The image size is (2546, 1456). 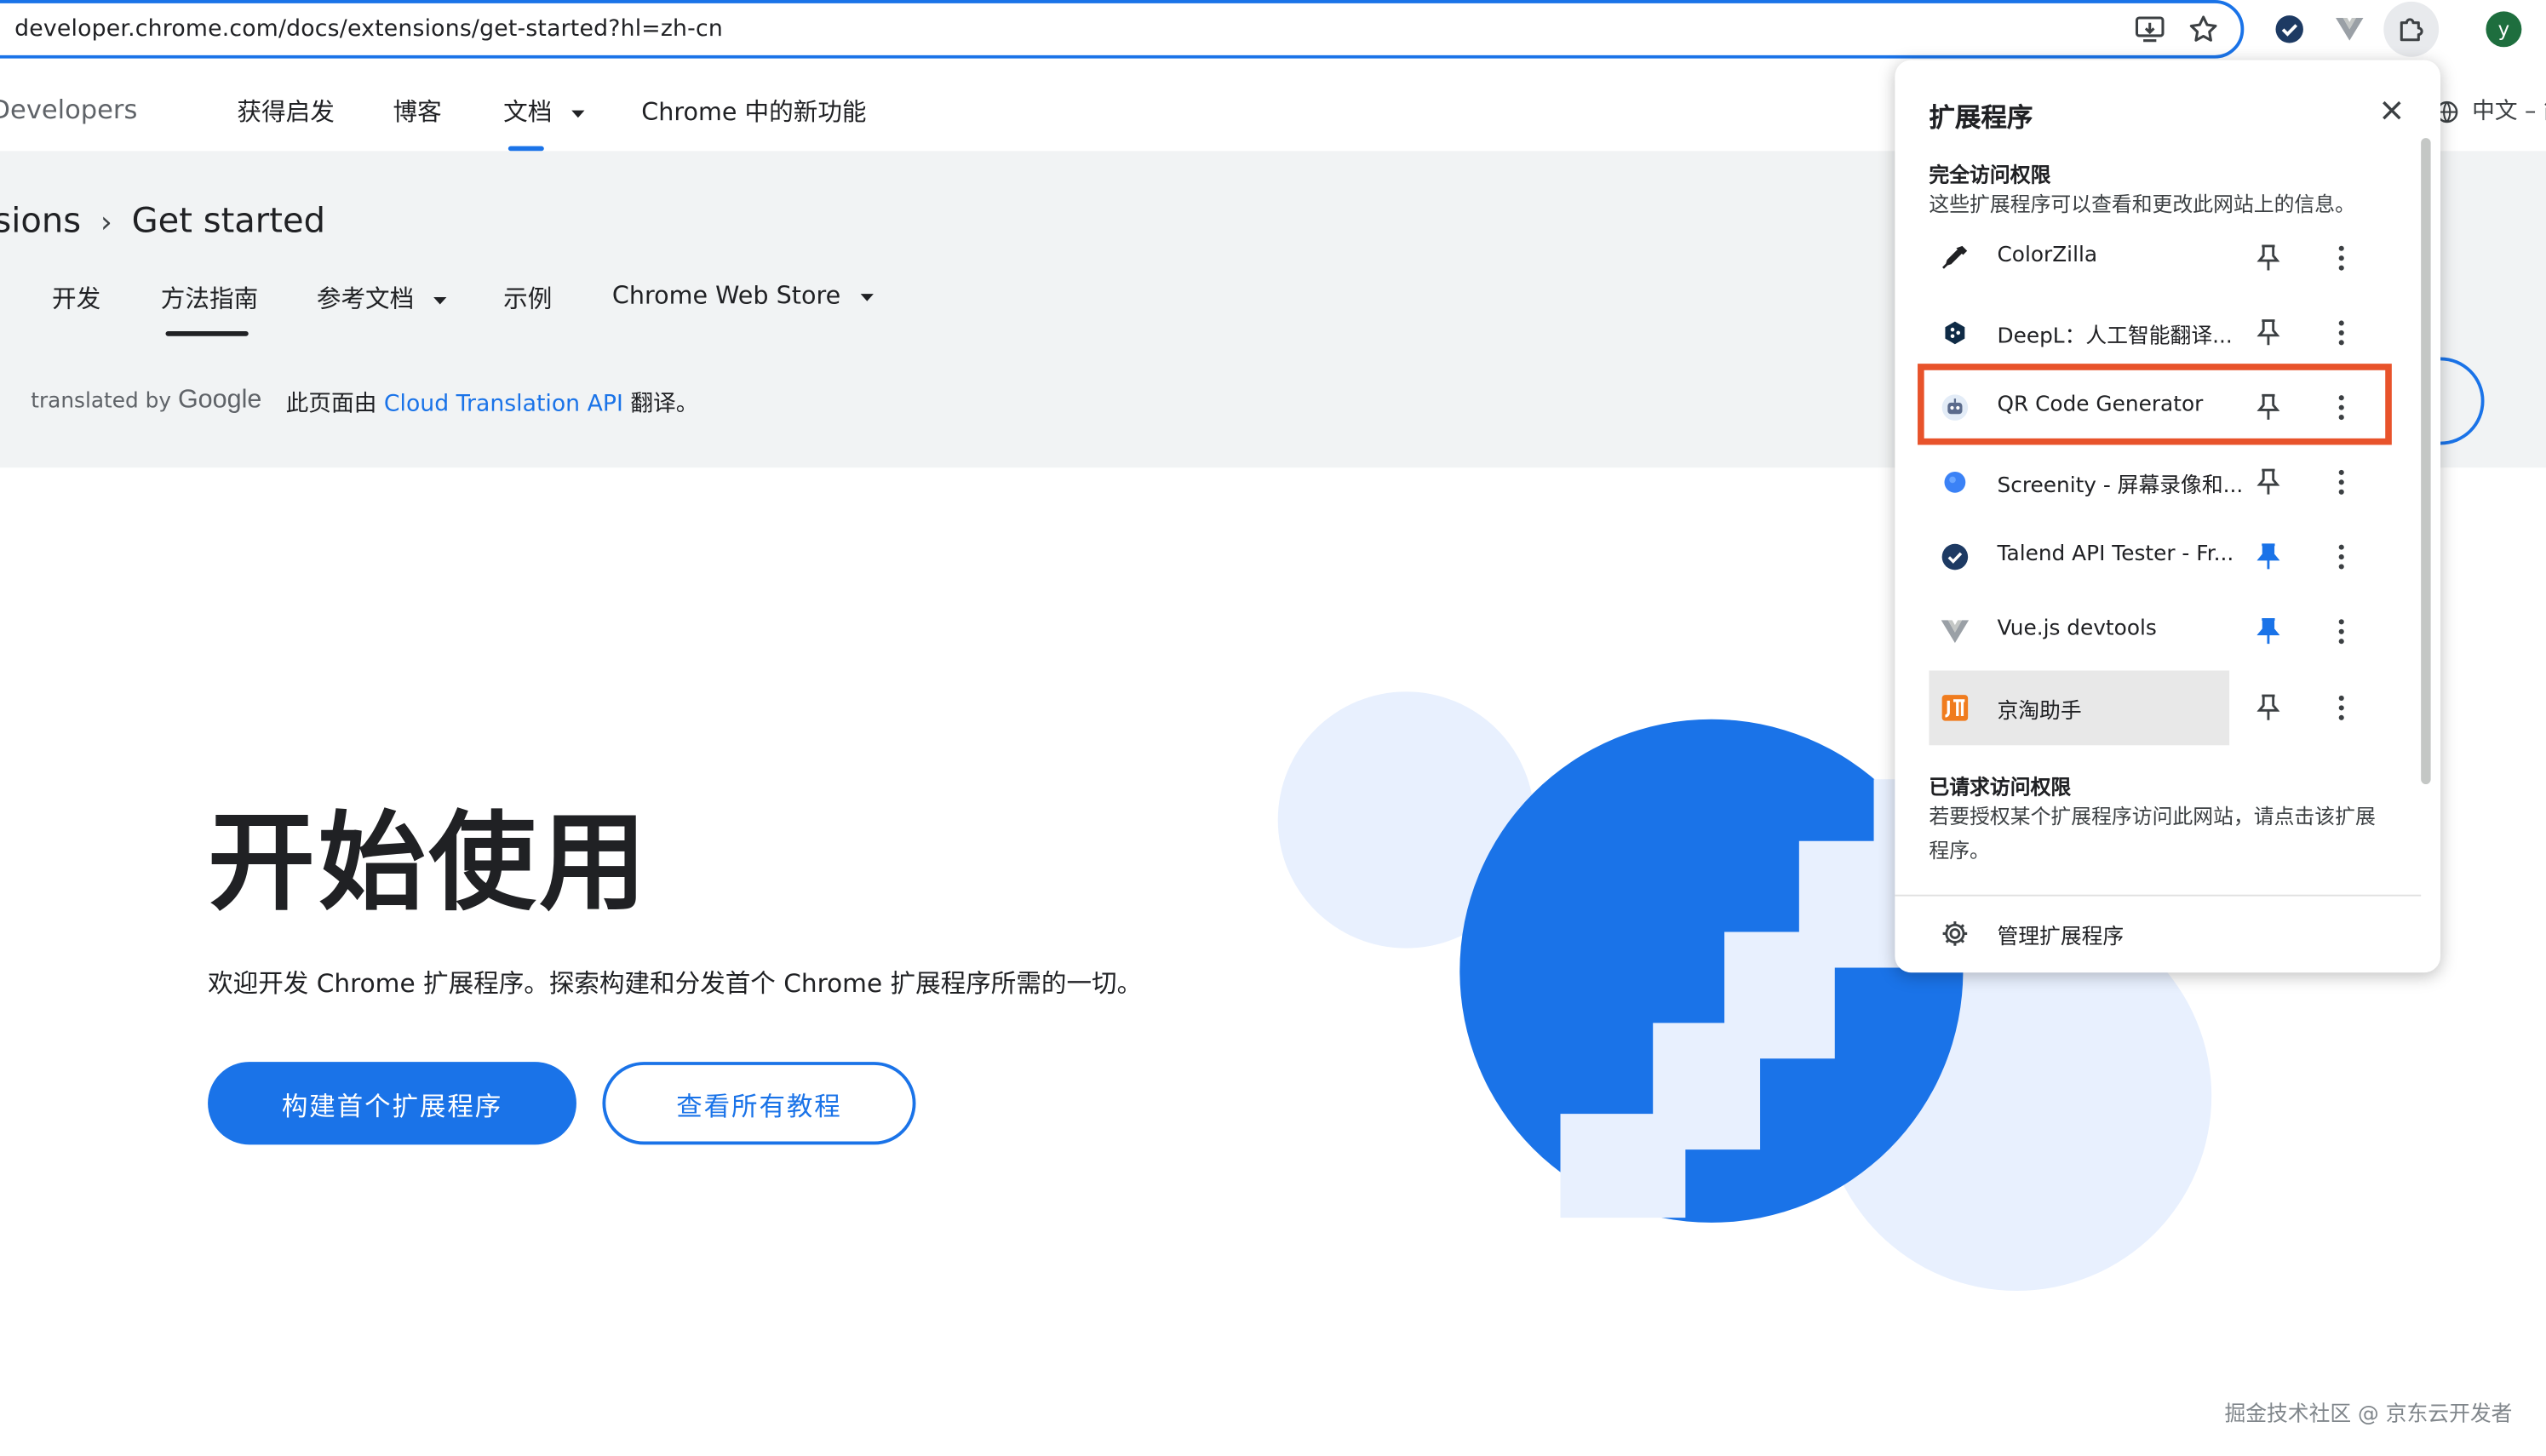 What do you see at coordinates (2155, 404) in the screenshot?
I see `annotation-highlight-box` at bounding box center [2155, 404].